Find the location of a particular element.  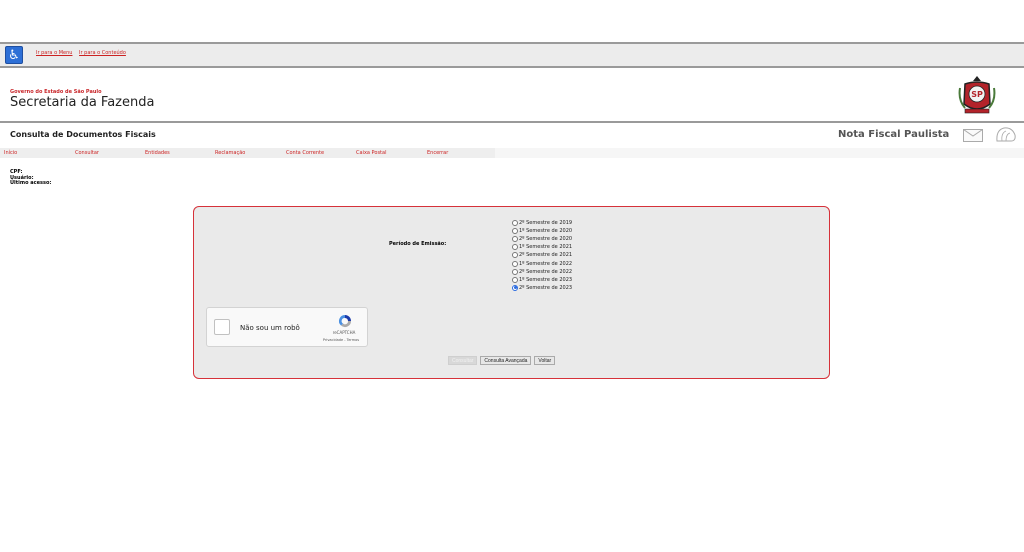

recaptcha-brand: reCAPTCHA is located at coordinates (344, 332).